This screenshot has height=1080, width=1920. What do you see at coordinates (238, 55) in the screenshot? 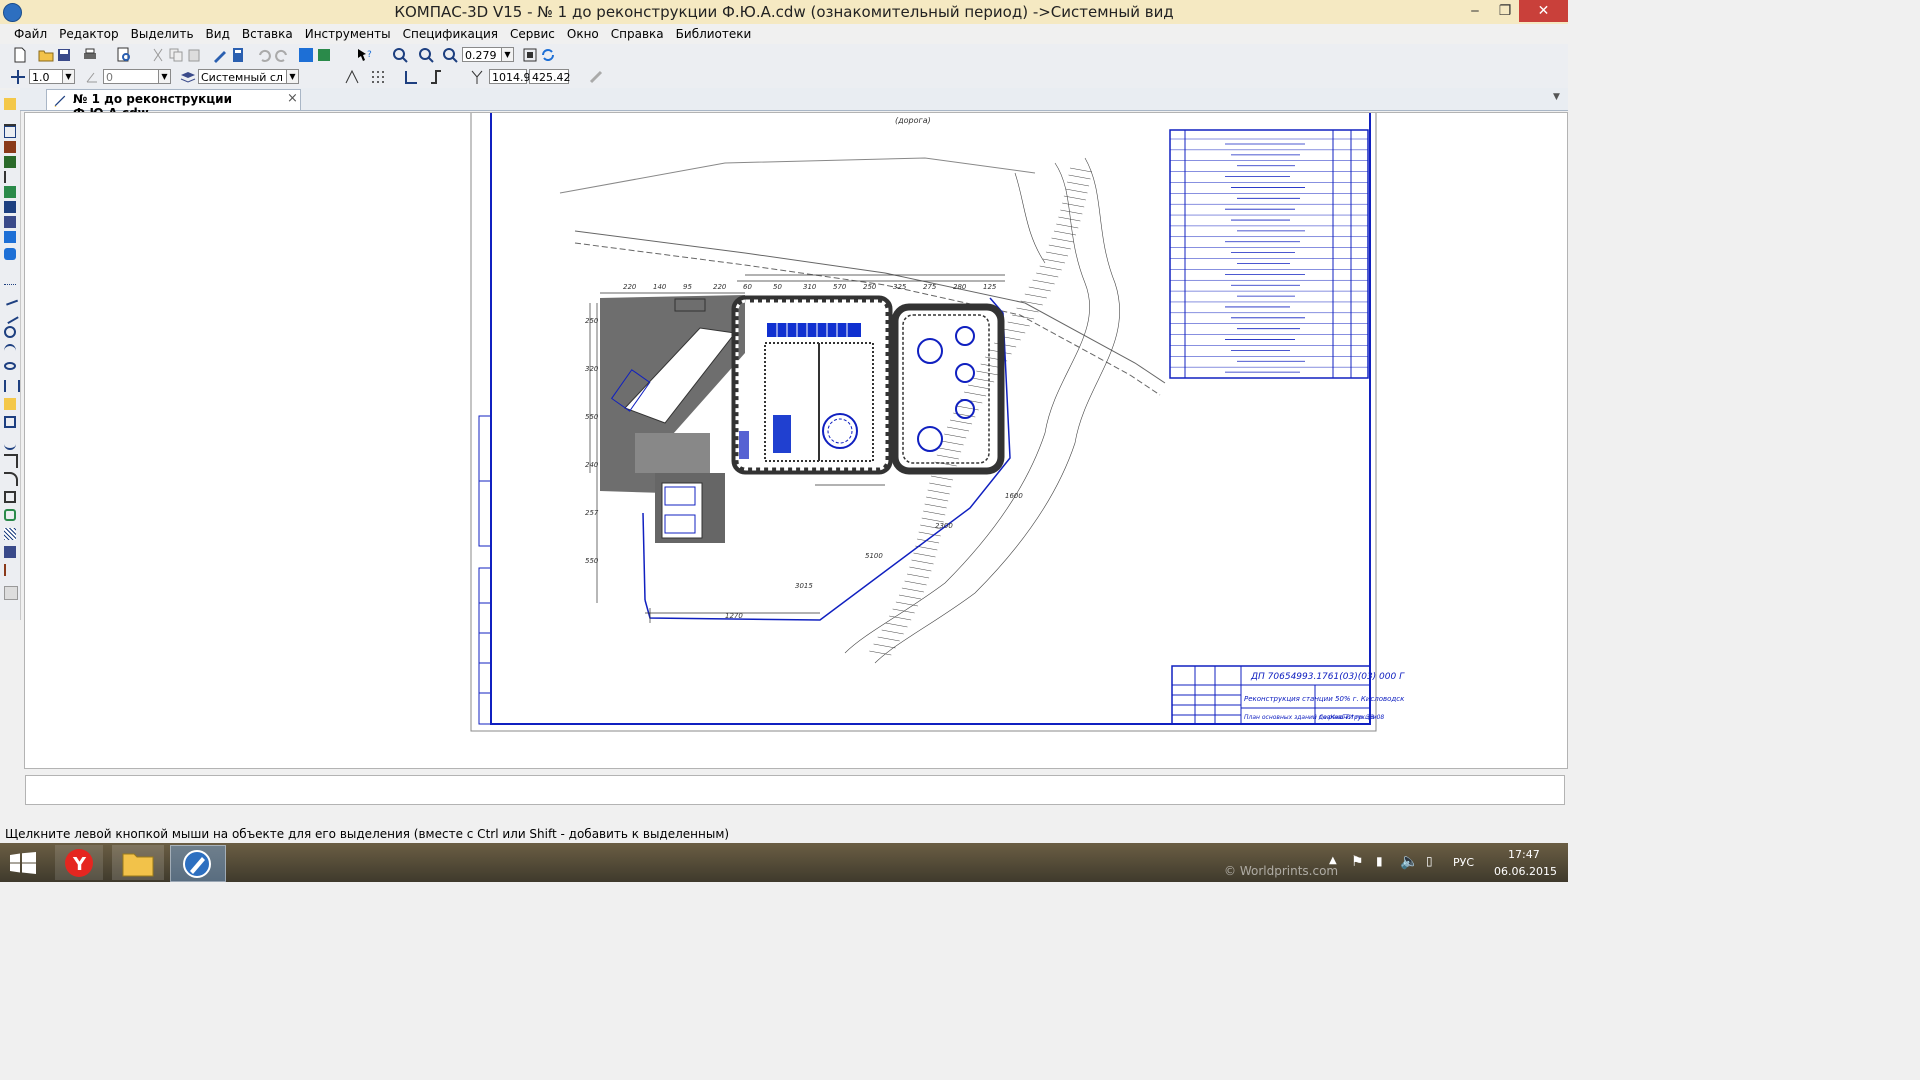
I see `calculator-icon` at bounding box center [238, 55].